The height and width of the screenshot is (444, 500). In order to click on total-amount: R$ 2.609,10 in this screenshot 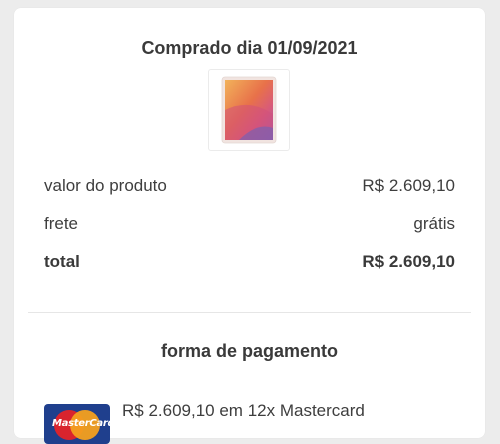, I will do `click(408, 261)`.